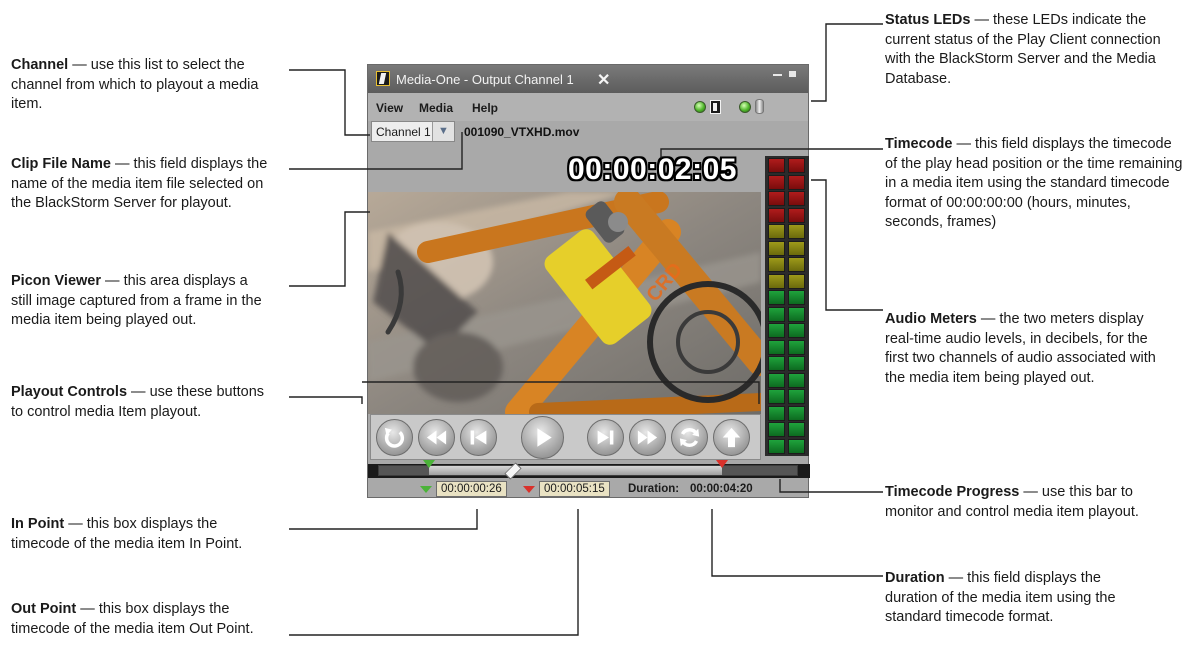 Image resolution: width=1188 pixels, height=664 pixels. Describe the element at coordinates (529, 489) in the screenshot. I see `out-point-icon` at that location.